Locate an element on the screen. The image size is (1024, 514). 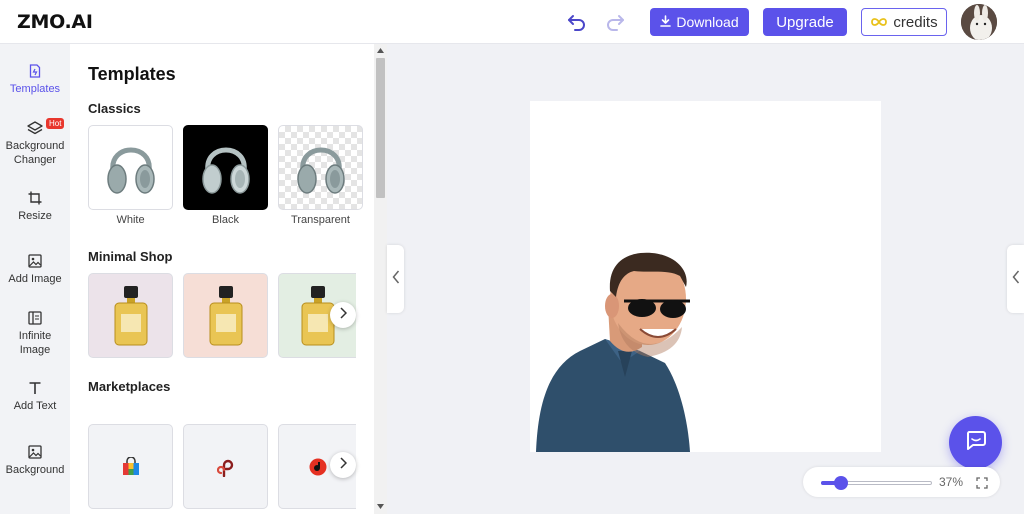
scroll-up-icon is located at coordinates (380, 50).